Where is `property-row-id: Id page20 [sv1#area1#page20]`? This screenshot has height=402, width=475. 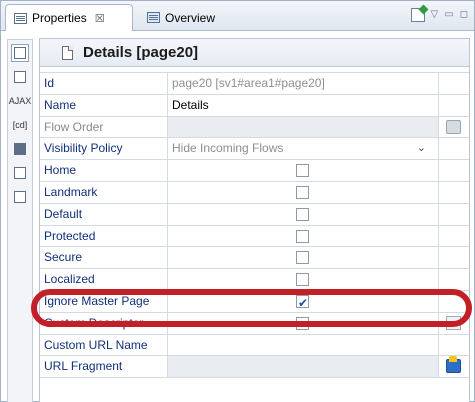 property-row-id: Id page20 [sv1#area1#page20] is located at coordinates (254, 84).